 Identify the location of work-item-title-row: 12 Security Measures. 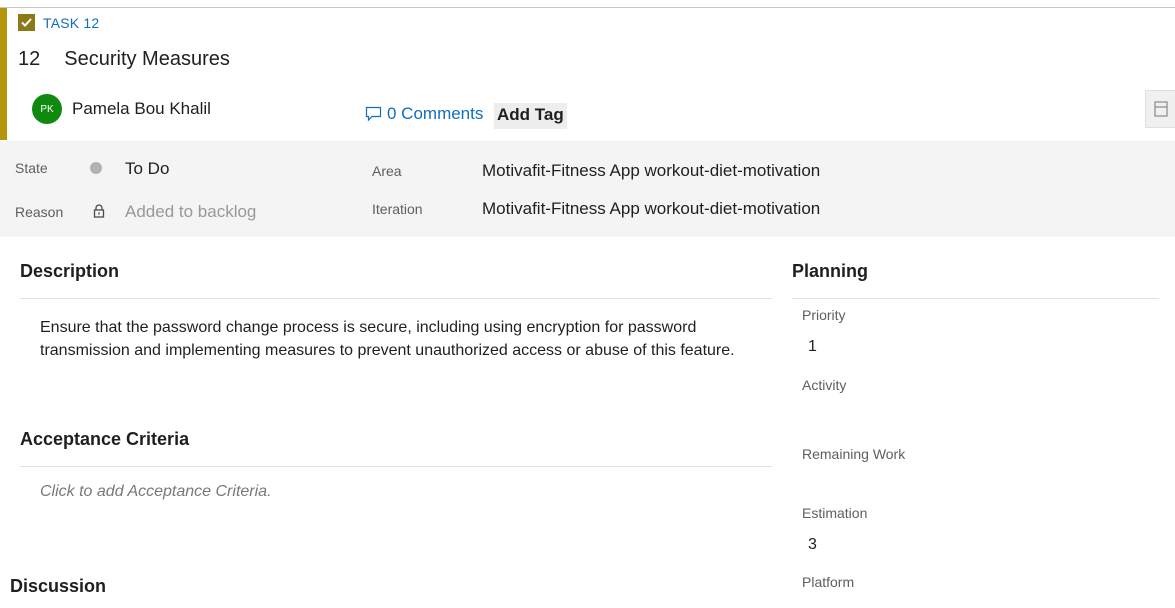
(124, 59).